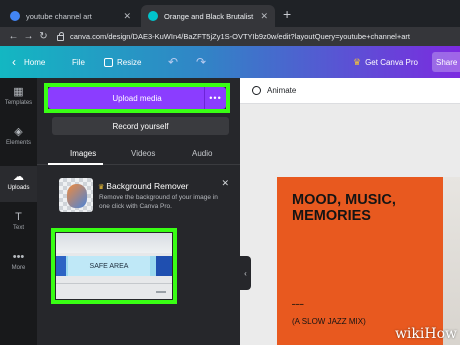 The height and width of the screenshot is (345, 460). What do you see at coordinates (329, 321) in the screenshot?
I see `design-subtitle: (A SLOW JAZZ MIX)` at bounding box center [329, 321].